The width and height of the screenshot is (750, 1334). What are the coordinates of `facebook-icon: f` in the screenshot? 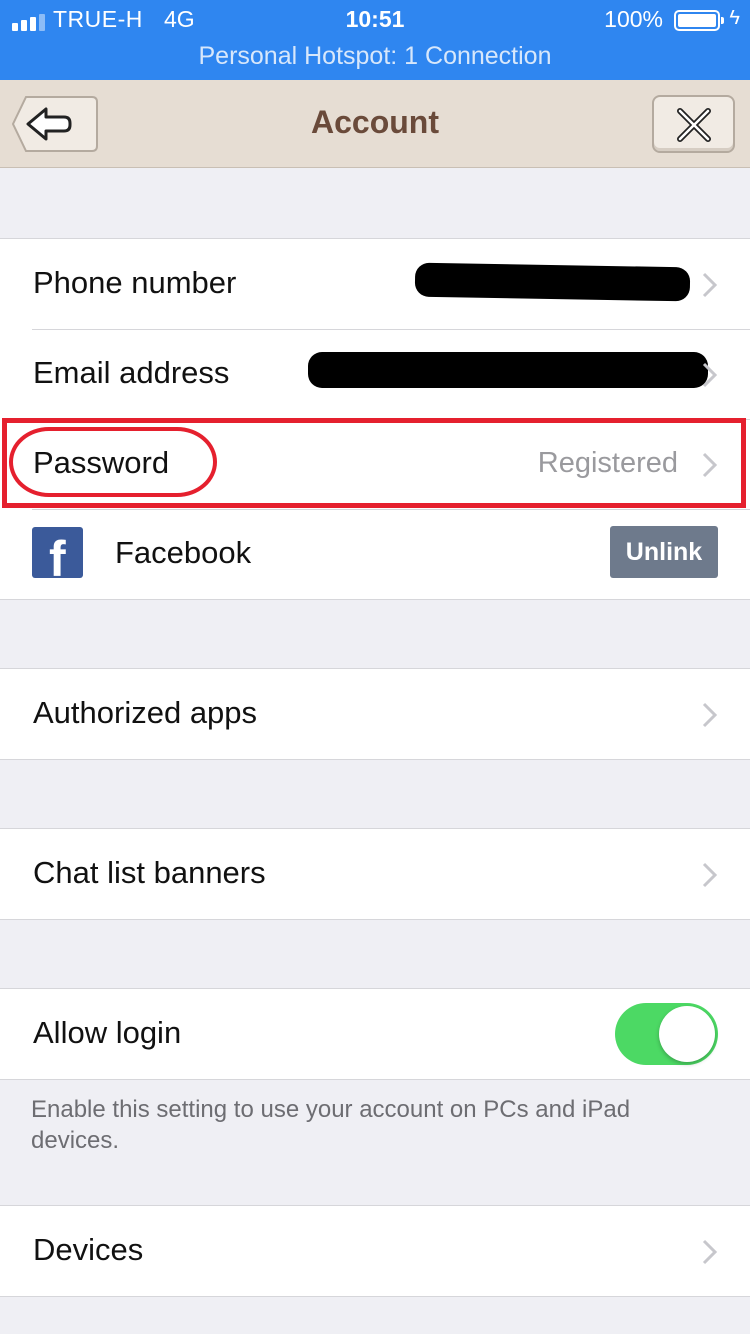 It's located at (57, 552).